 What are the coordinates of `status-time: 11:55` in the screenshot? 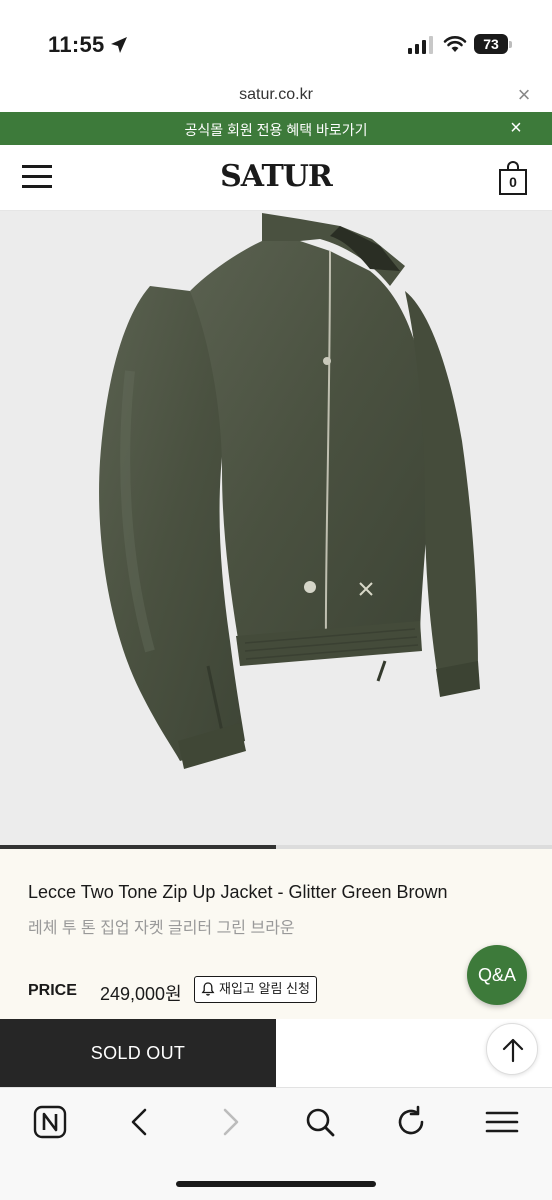 It's located at (76, 44).